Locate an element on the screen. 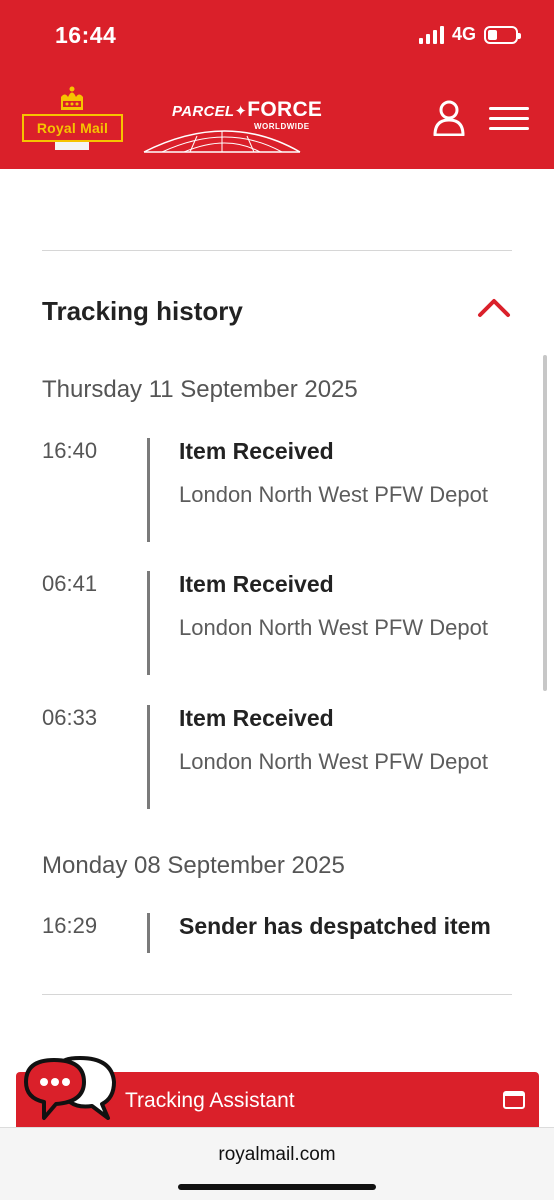 The width and height of the screenshot is (554, 1200). event-title: Sender has despatched item is located at coordinates (335, 926).